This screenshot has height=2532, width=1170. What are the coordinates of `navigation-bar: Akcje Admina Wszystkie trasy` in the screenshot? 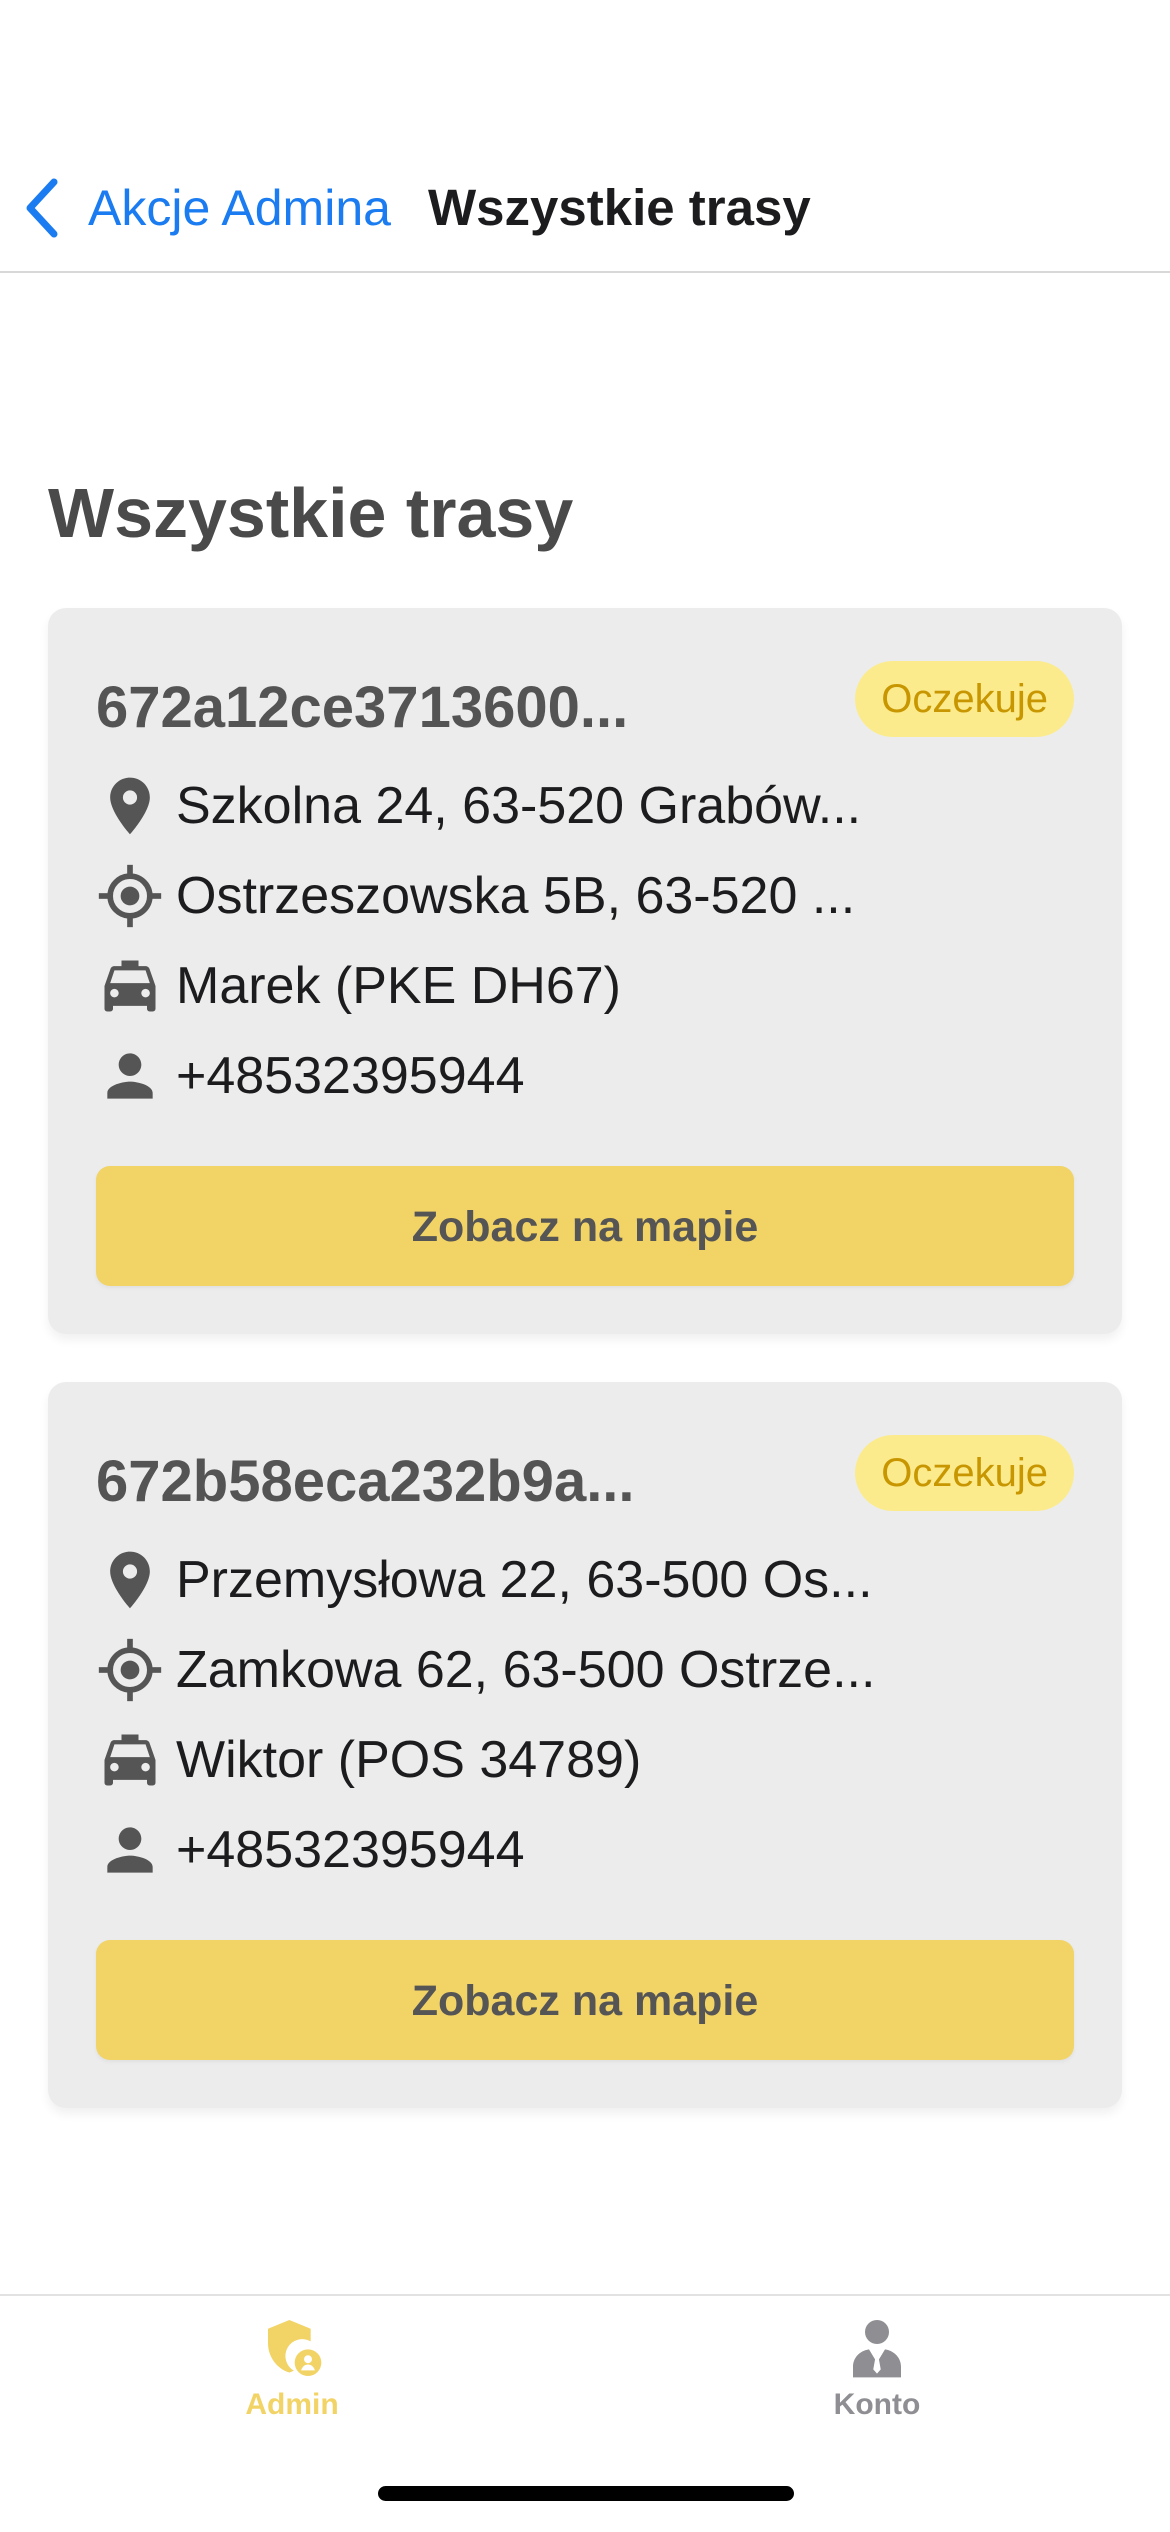 It's located at (585, 136).